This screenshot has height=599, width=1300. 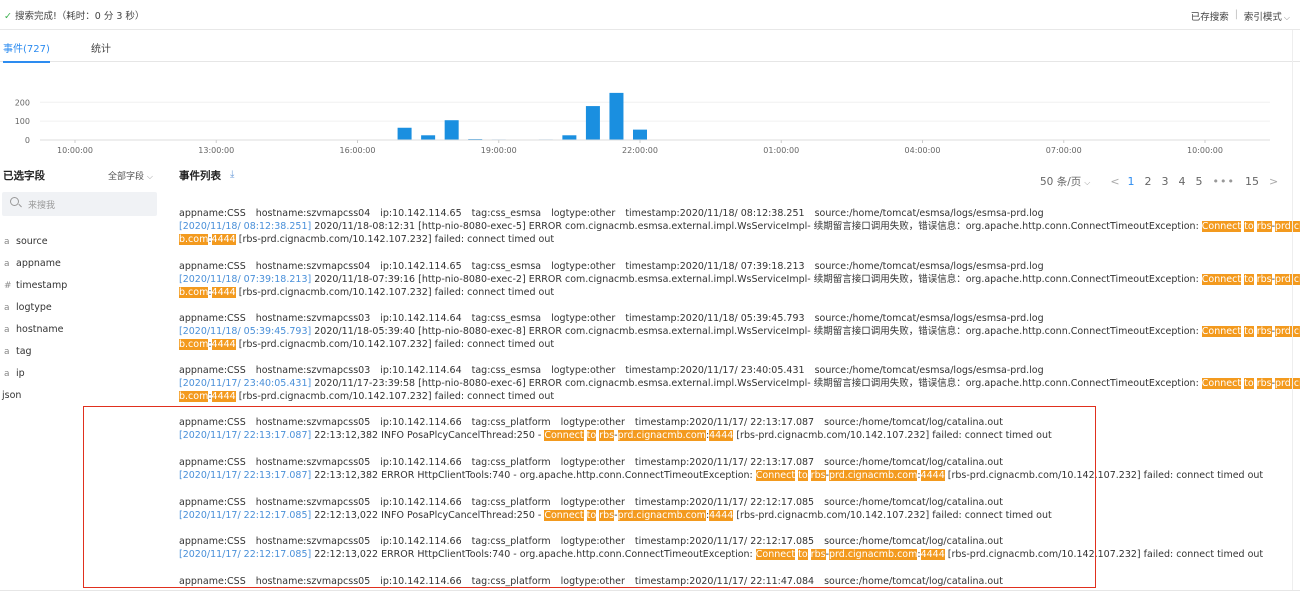 I want to click on page-2: 2, so click(x=1148, y=181).